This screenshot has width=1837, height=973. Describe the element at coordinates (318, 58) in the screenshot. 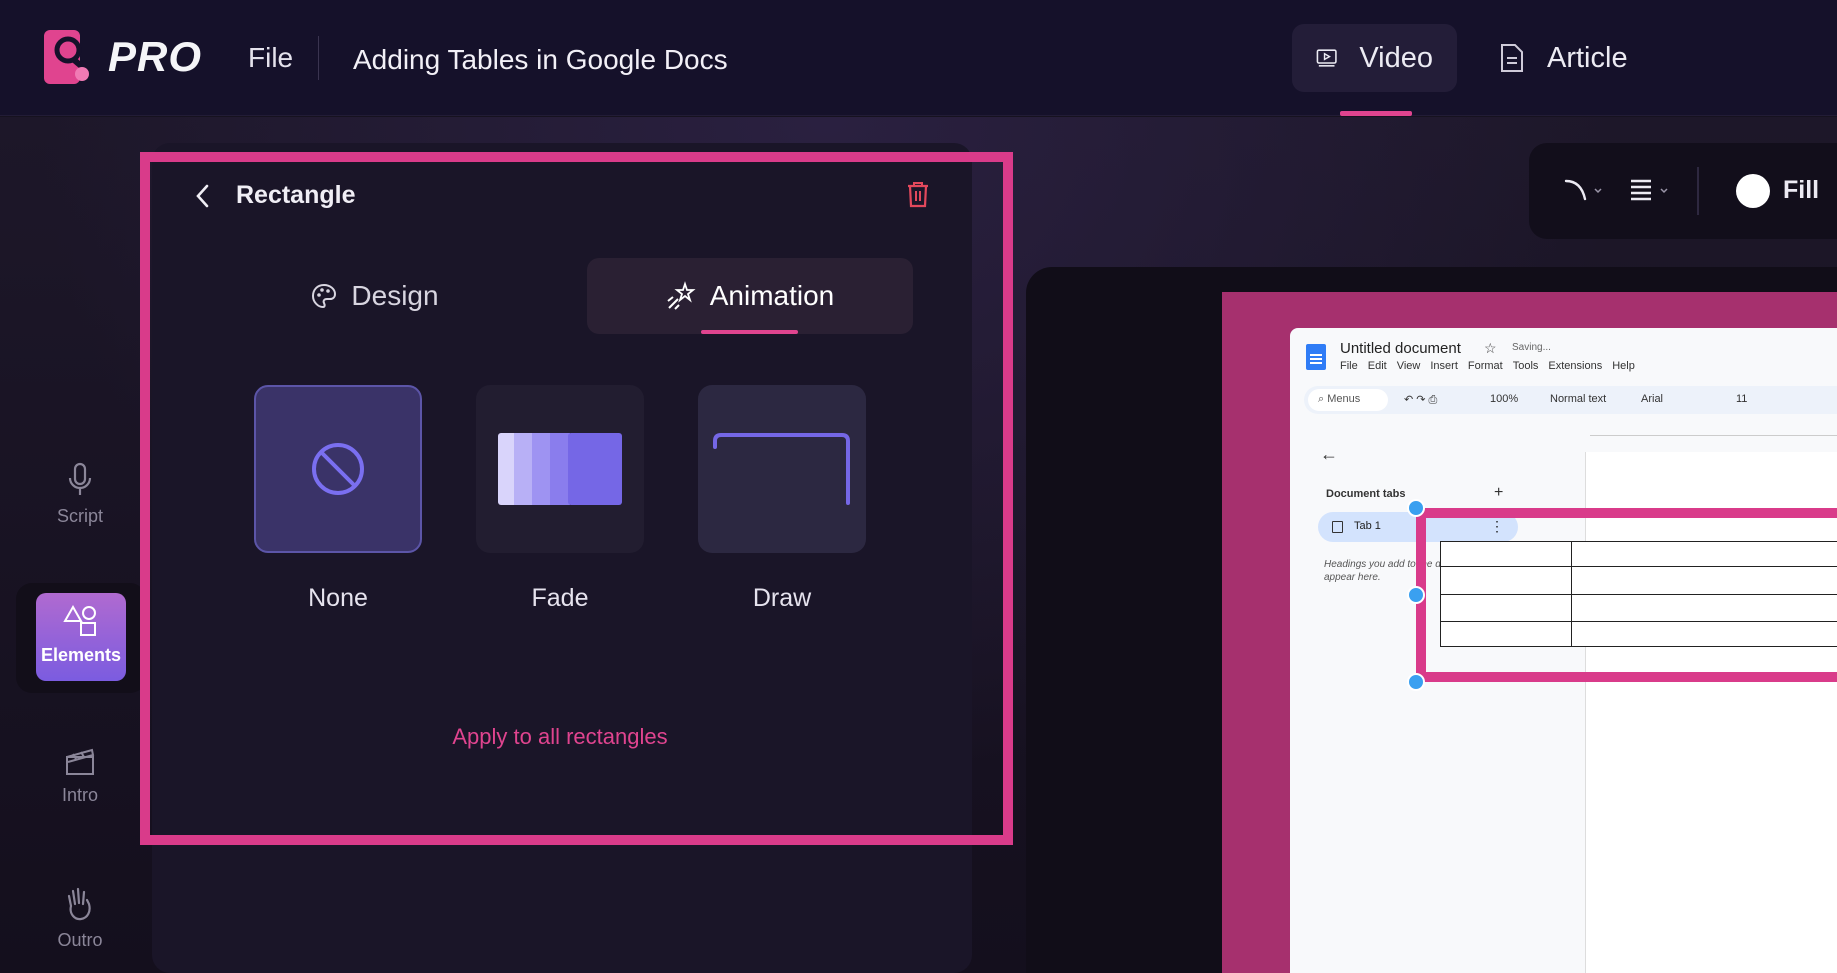

I see `title-divider` at that location.